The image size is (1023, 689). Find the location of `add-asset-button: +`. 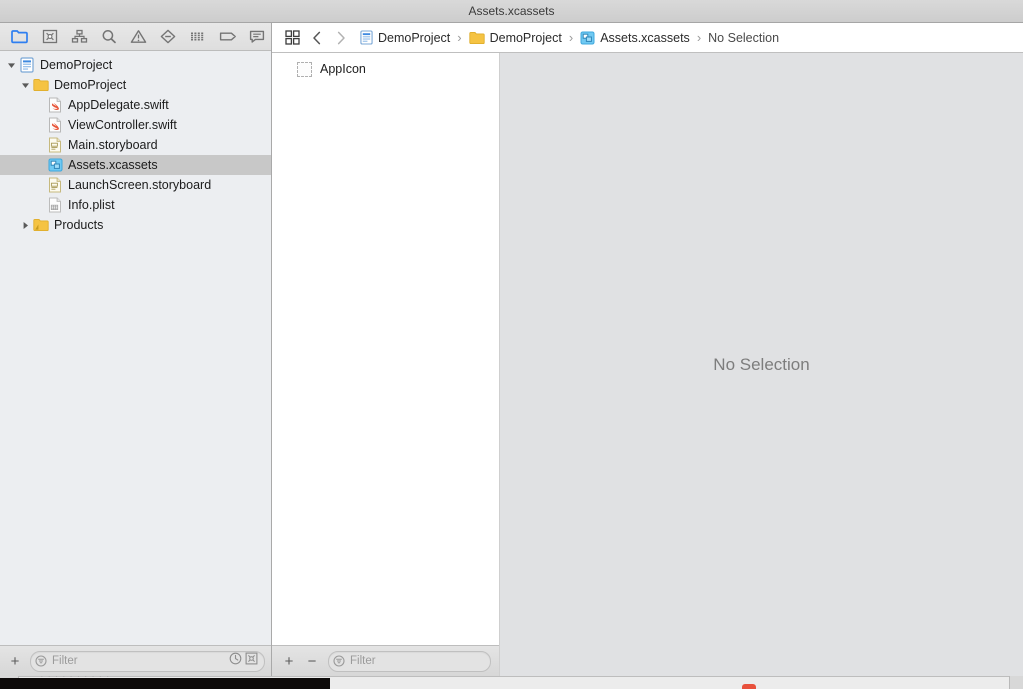

add-asset-button: + is located at coordinates (289, 661).